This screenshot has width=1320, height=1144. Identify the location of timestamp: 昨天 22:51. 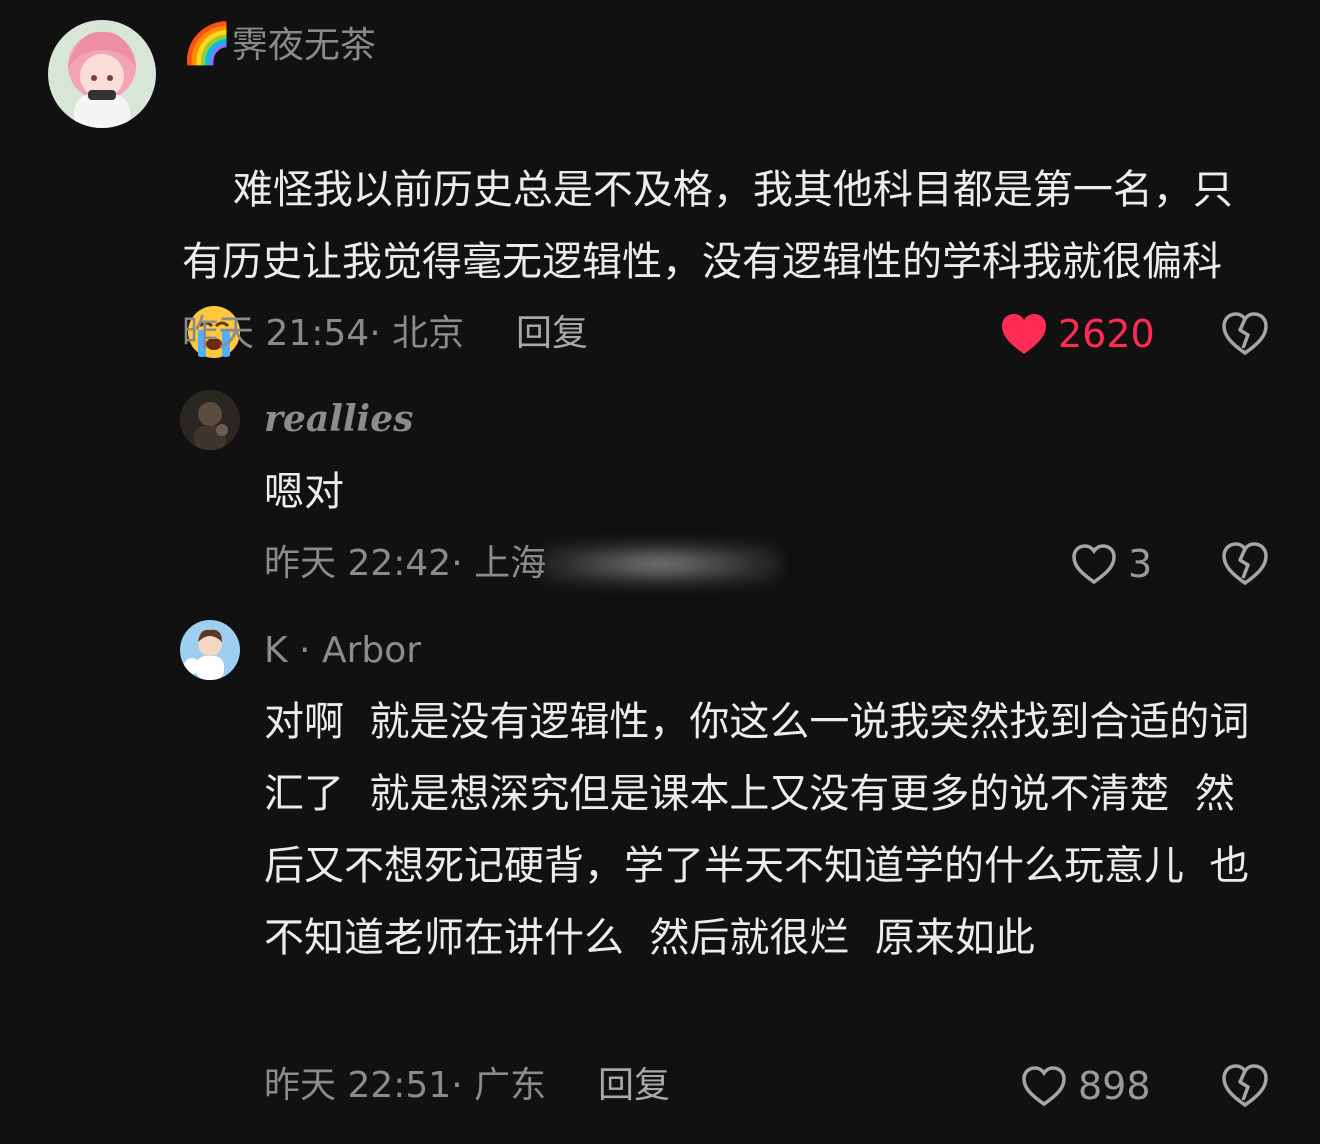
(358, 1085).